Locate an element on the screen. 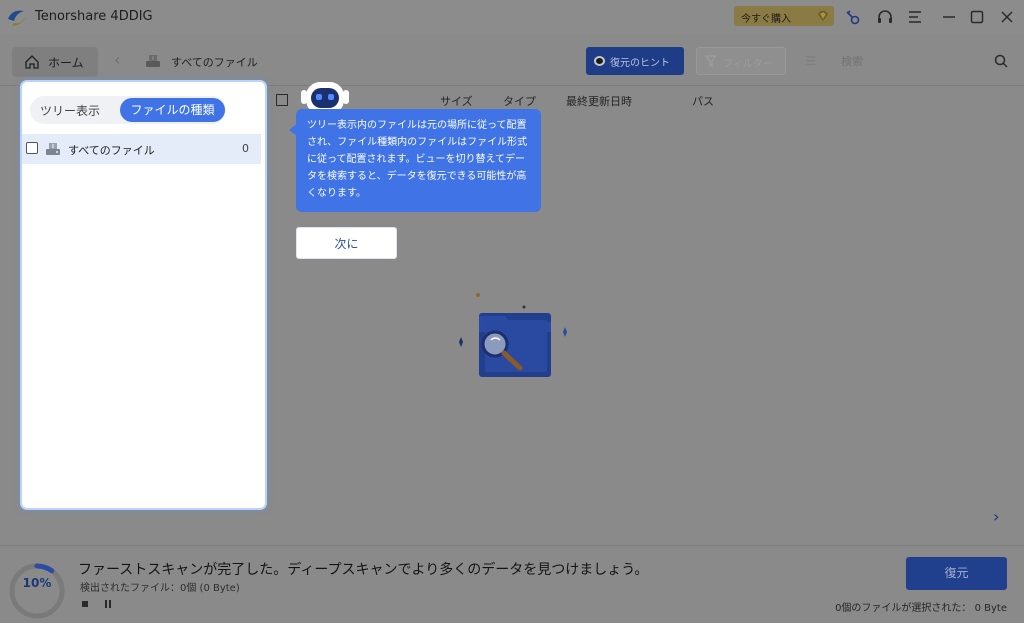  search-icon is located at coordinates (1001, 61).